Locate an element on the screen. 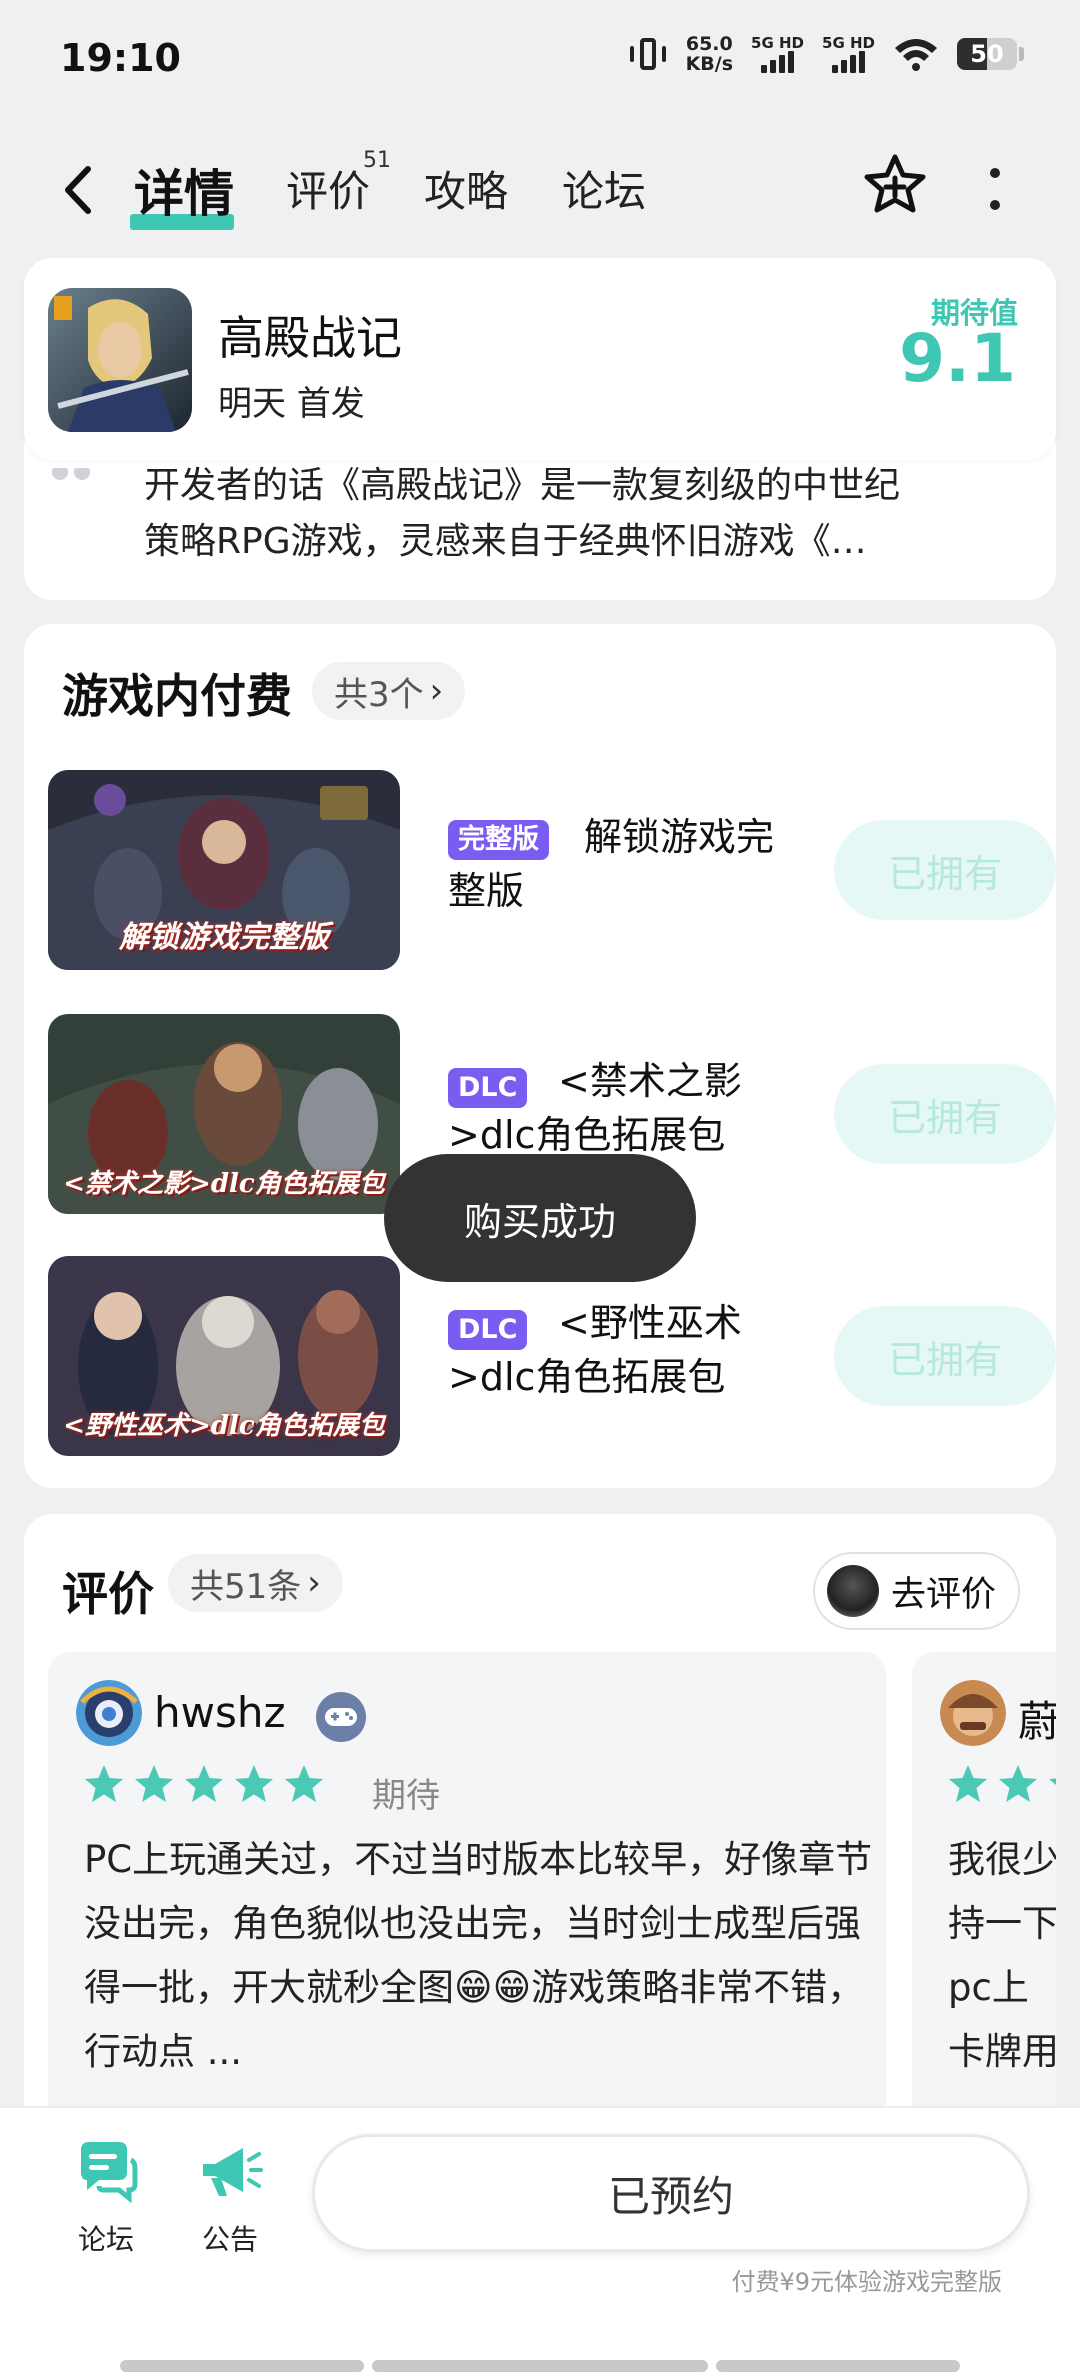  favorite-star-icon is located at coordinates (895, 185).